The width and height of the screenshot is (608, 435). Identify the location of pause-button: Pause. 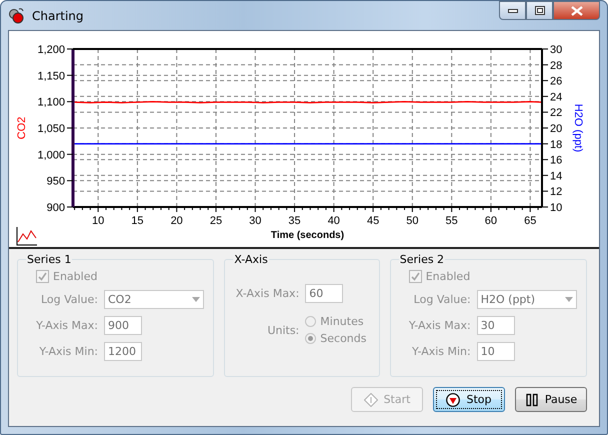
(551, 399).